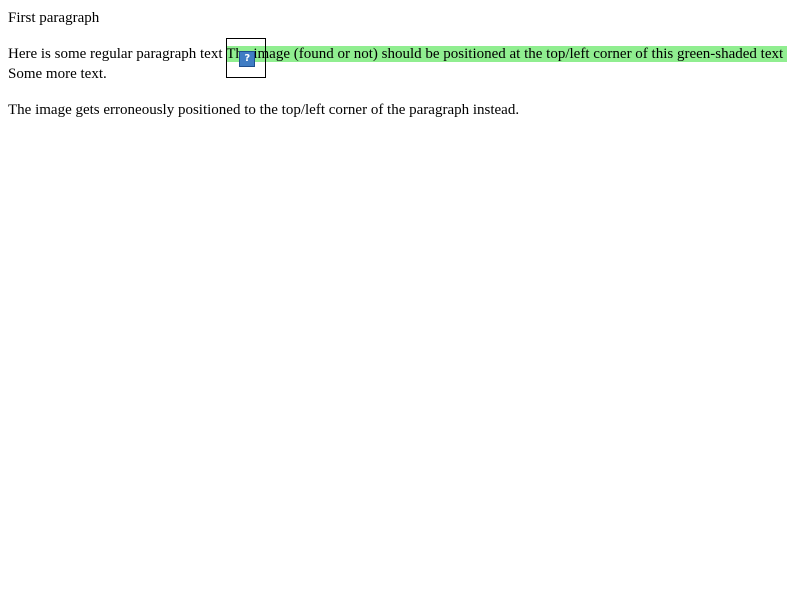  I want to click on broken-image-icon: ?, so click(247, 59).